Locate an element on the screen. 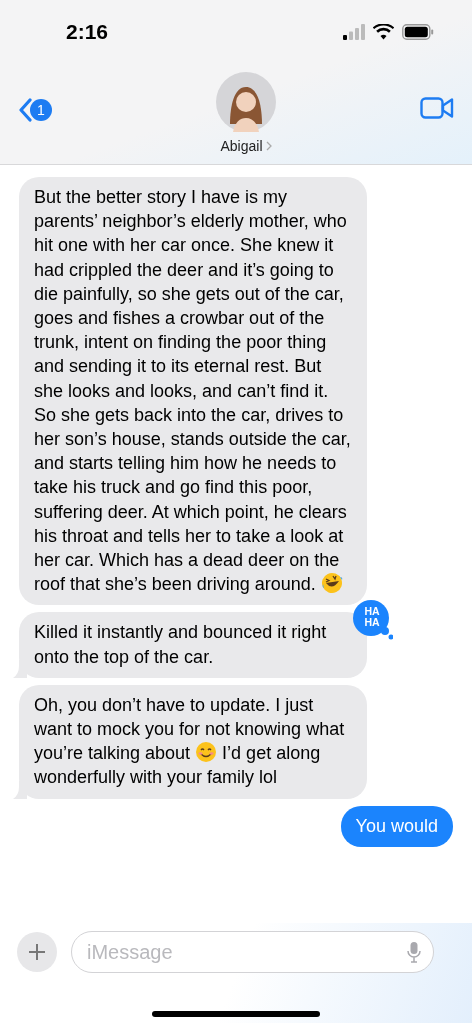  received-message-bubble: Oh, you don’t have to update. I just want to mock you for not knowing what you’re talking about I’d get along wonderfully with your family lol is located at coordinates (193, 741).